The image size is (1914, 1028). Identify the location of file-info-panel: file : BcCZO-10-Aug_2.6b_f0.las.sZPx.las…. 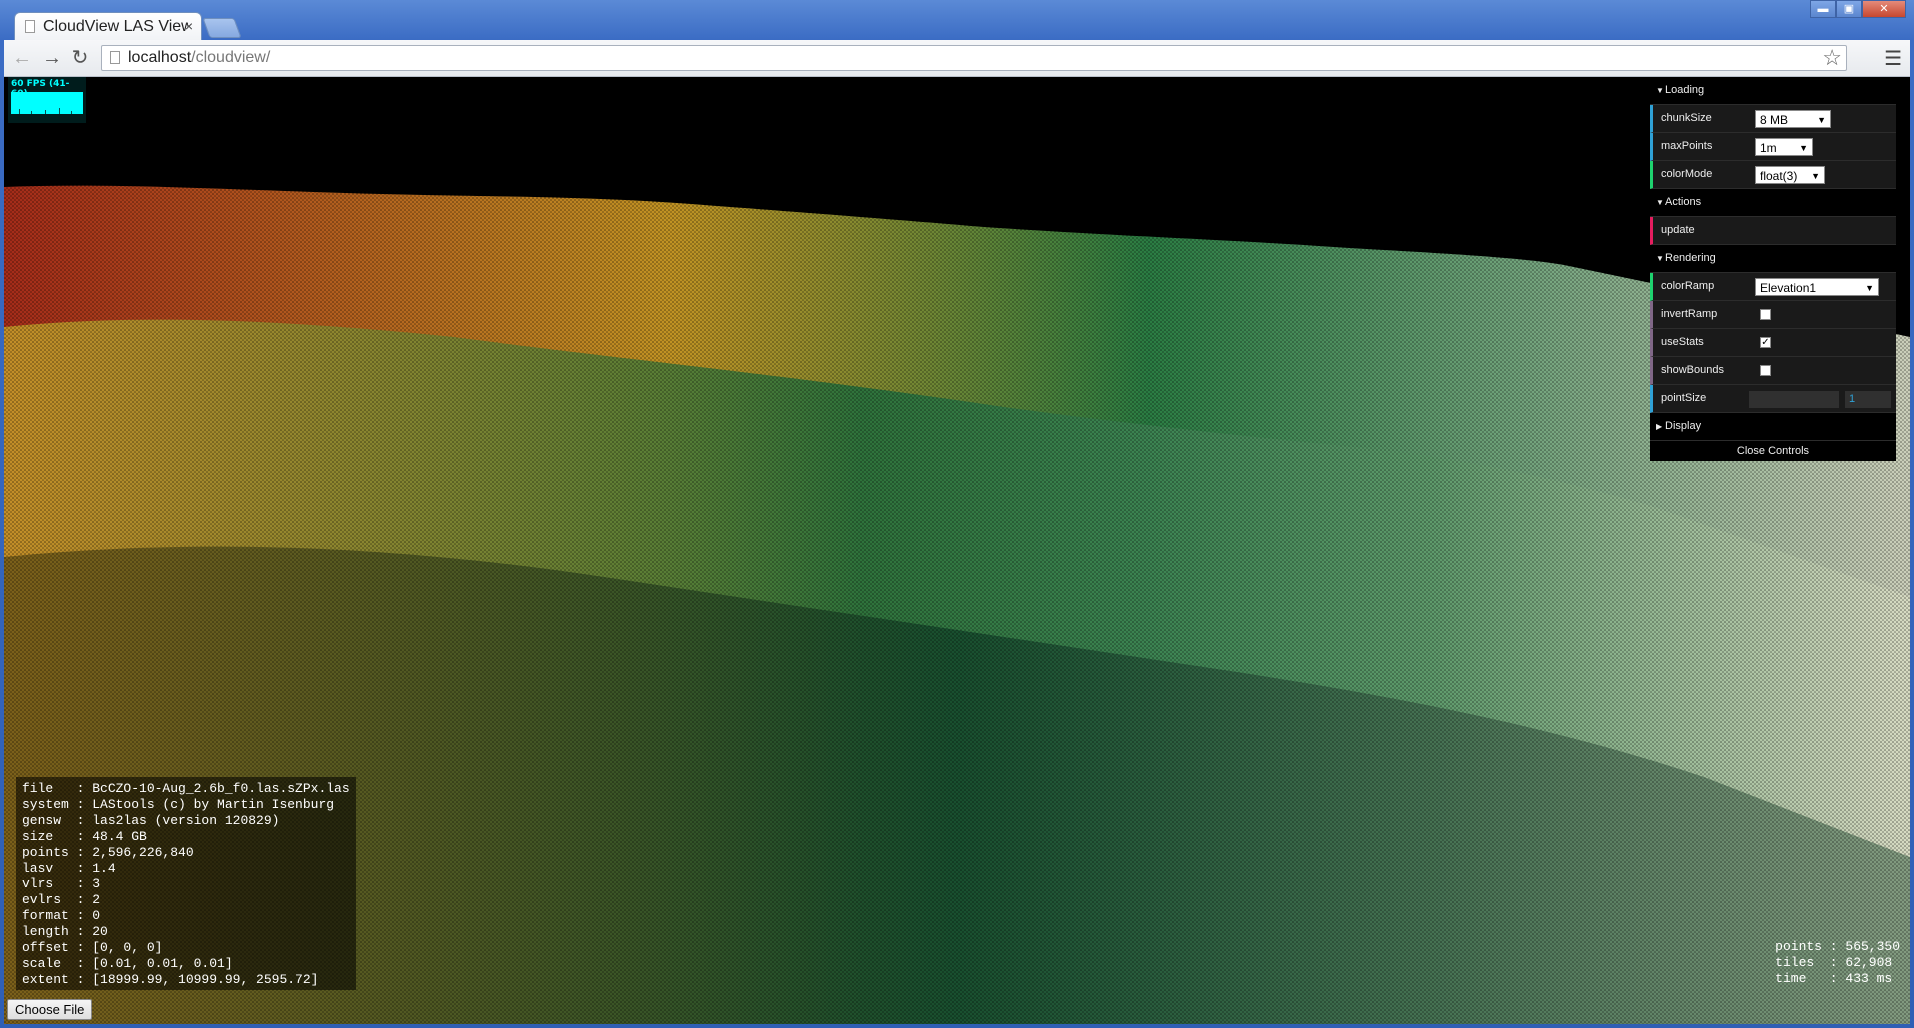
(186, 883).